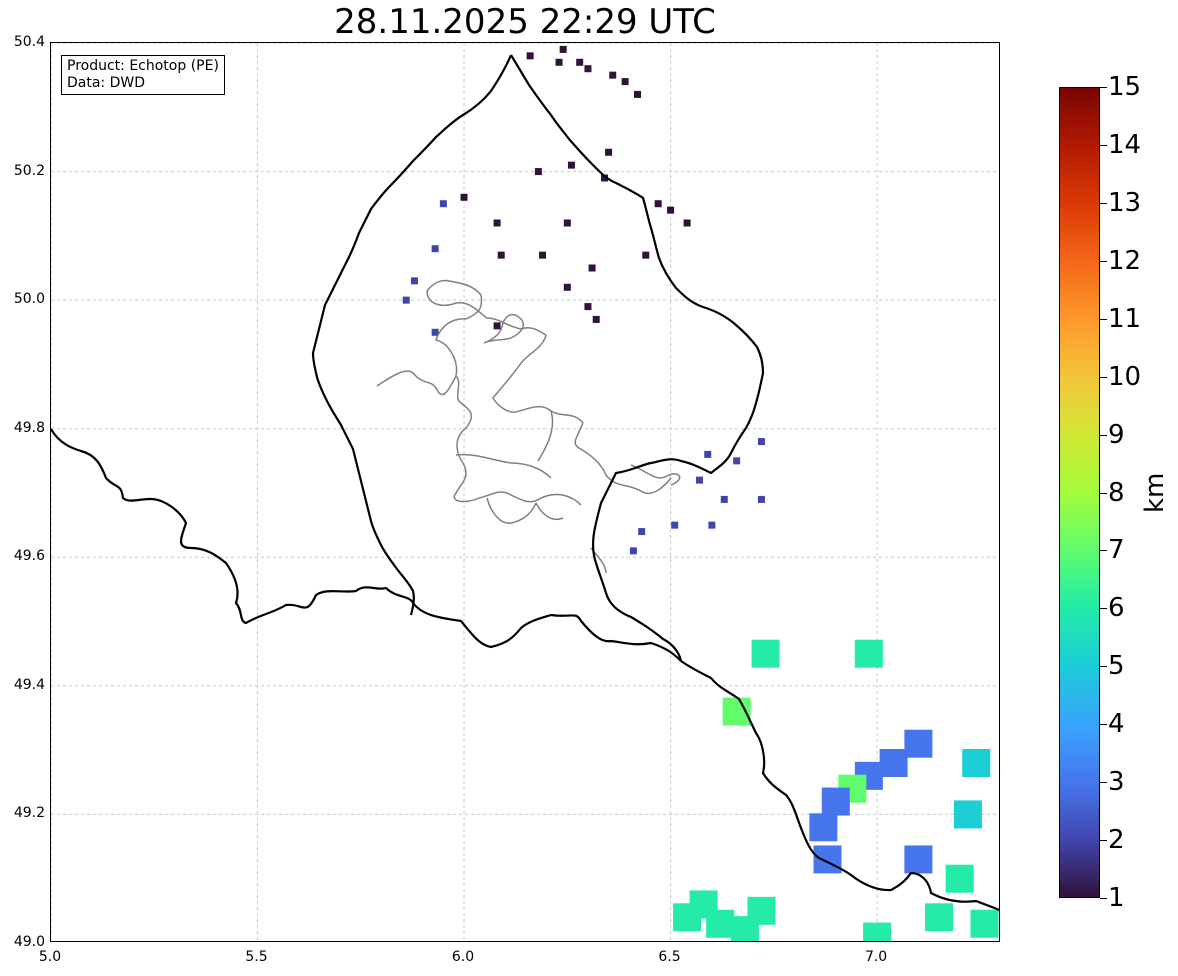 Image resolution: width=1178 pixels, height=976 pixels. What do you see at coordinates (1116, 434) in the screenshot?
I see `colorbar-tick-label: 9` at bounding box center [1116, 434].